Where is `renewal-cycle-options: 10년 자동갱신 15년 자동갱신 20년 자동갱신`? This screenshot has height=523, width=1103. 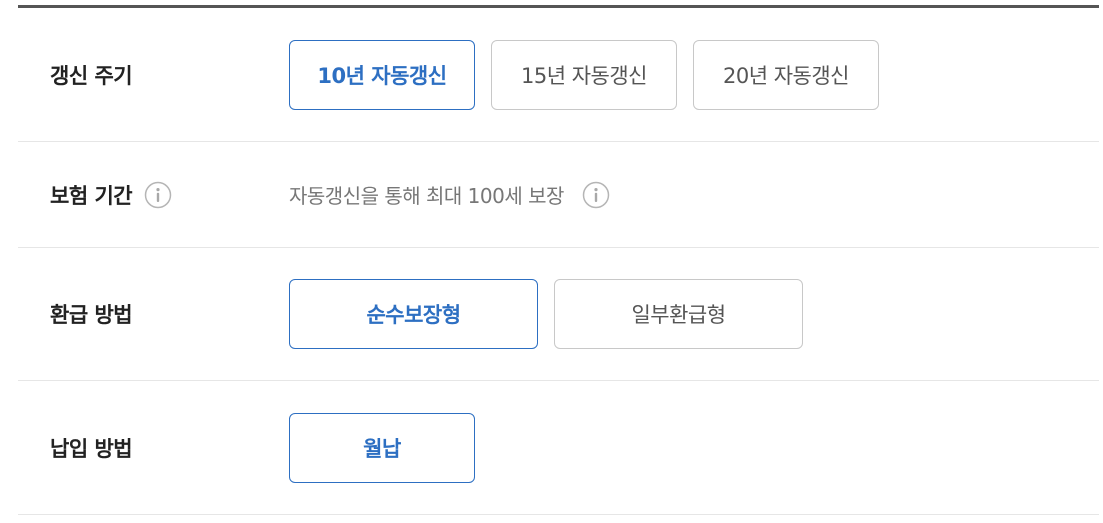
renewal-cycle-options: 10년 자동갱신 15년 자동갱신 20년 자동갱신 is located at coordinates (584, 74).